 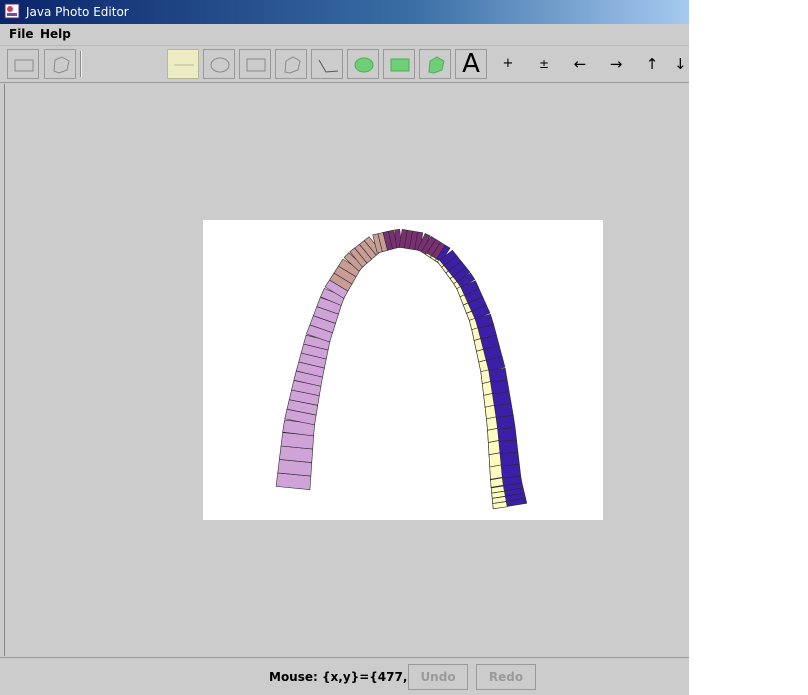 I want to click on freeform-outline-icon, so click(x=292, y=65).